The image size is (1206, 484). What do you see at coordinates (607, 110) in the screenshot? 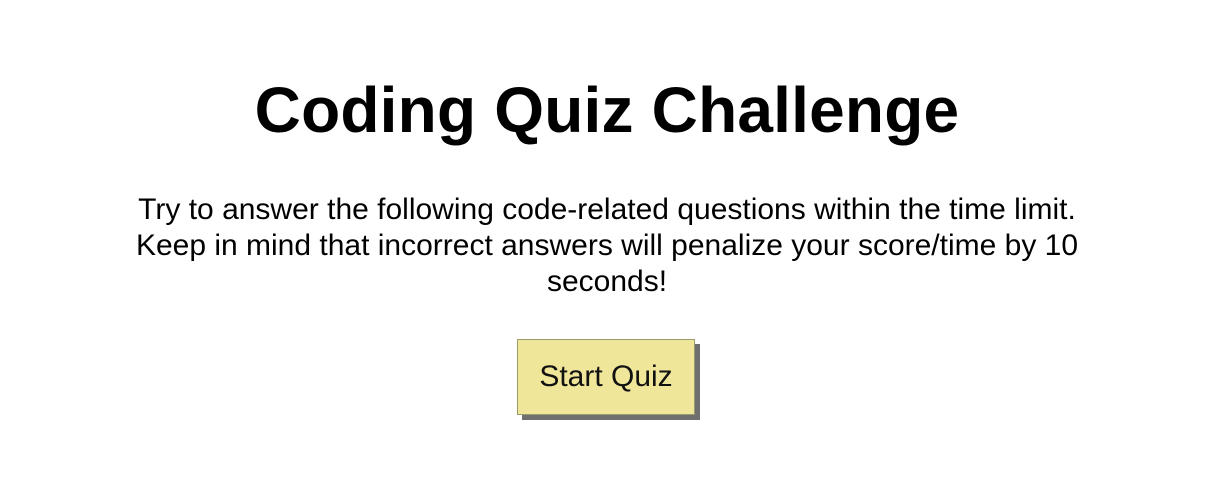
I see `page-title: Coding Quiz Challenge` at bounding box center [607, 110].